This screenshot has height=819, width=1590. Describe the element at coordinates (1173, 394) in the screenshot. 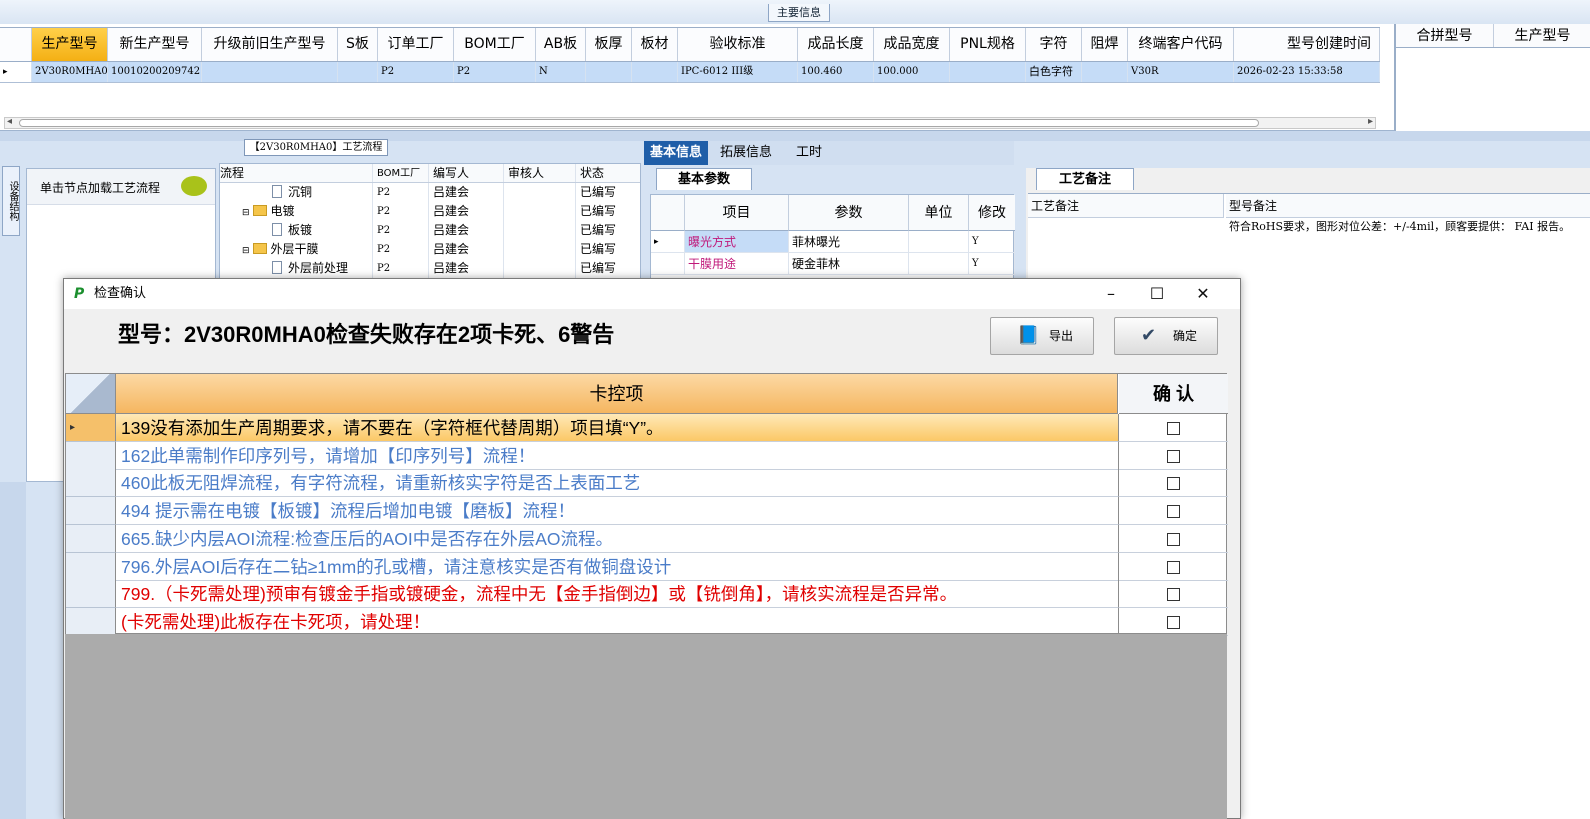

I see `col-header-confirm: 确 认` at that location.